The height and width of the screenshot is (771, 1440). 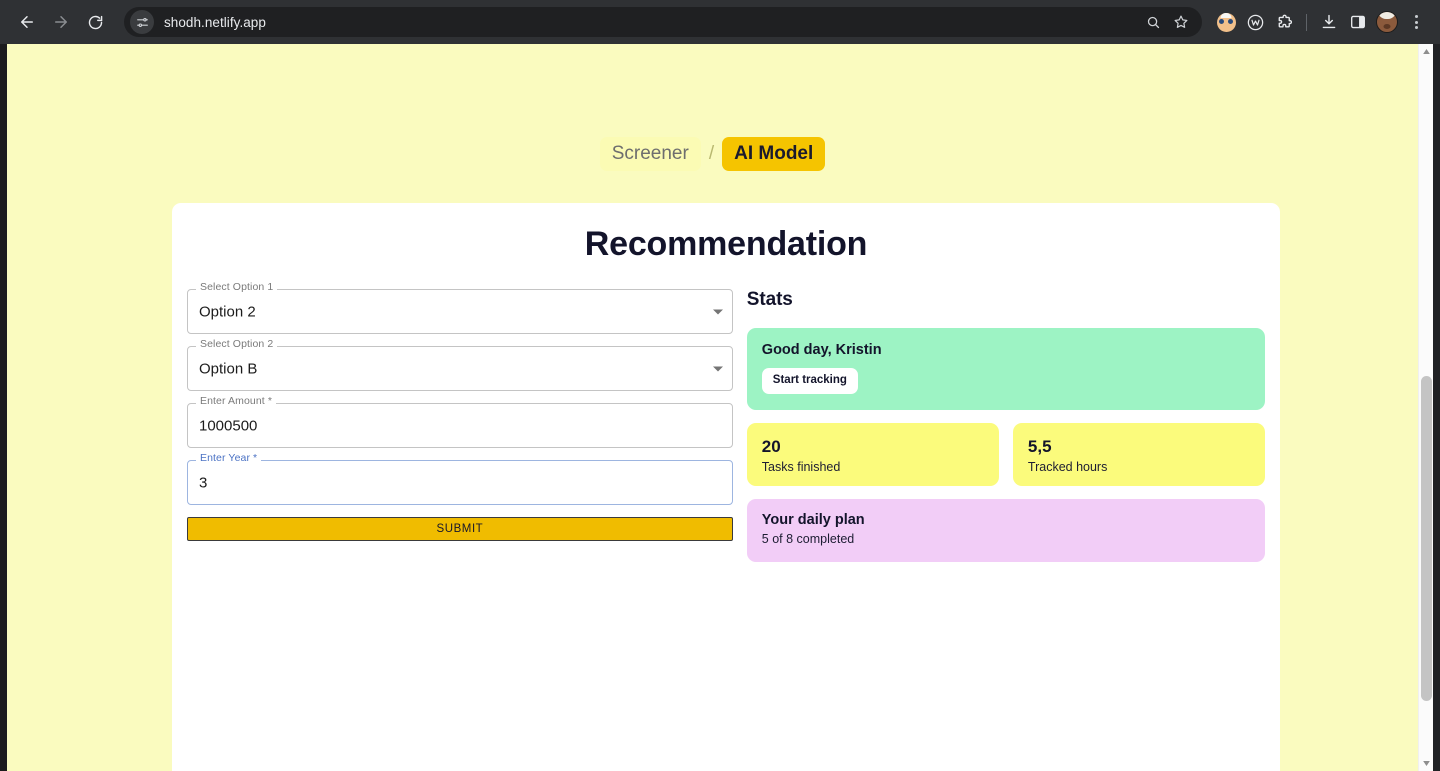 I want to click on select-option-1-field: Select Option 1 Option 2, so click(x=460, y=308).